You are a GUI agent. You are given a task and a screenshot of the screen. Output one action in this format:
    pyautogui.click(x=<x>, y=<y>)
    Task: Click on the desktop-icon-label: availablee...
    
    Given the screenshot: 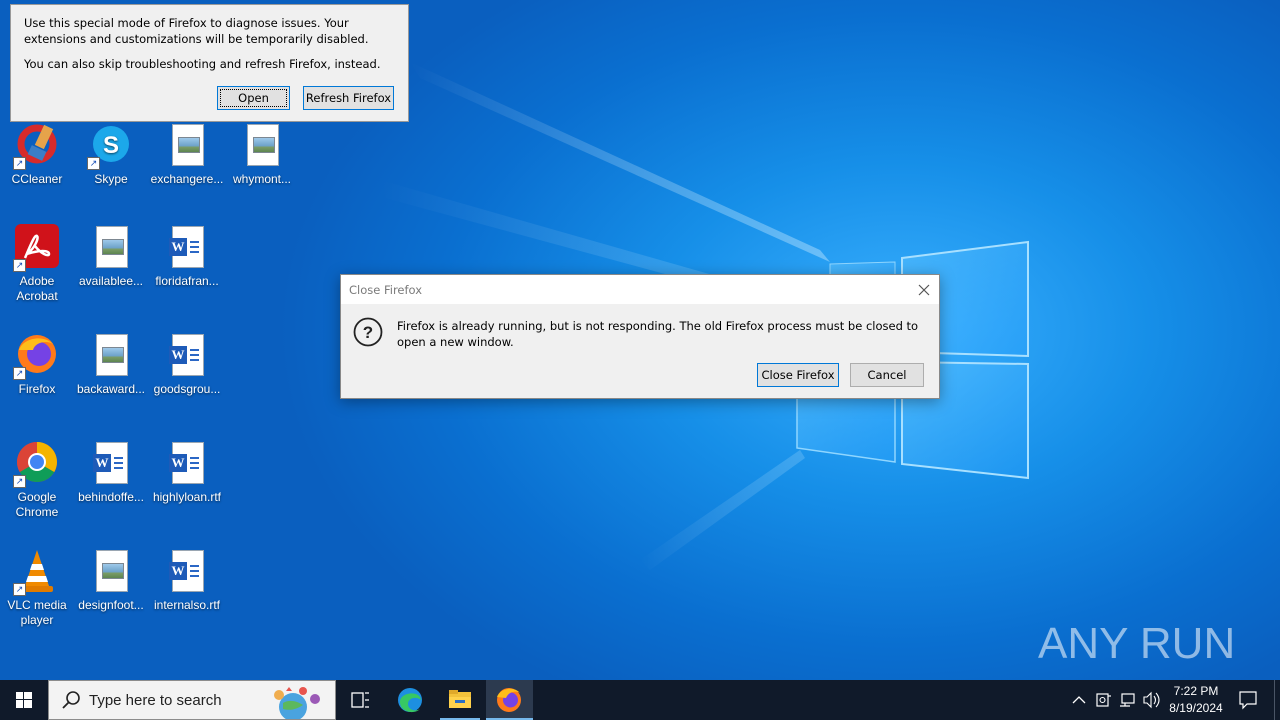 What is the action you would take?
    pyautogui.click(x=111, y=281)
    